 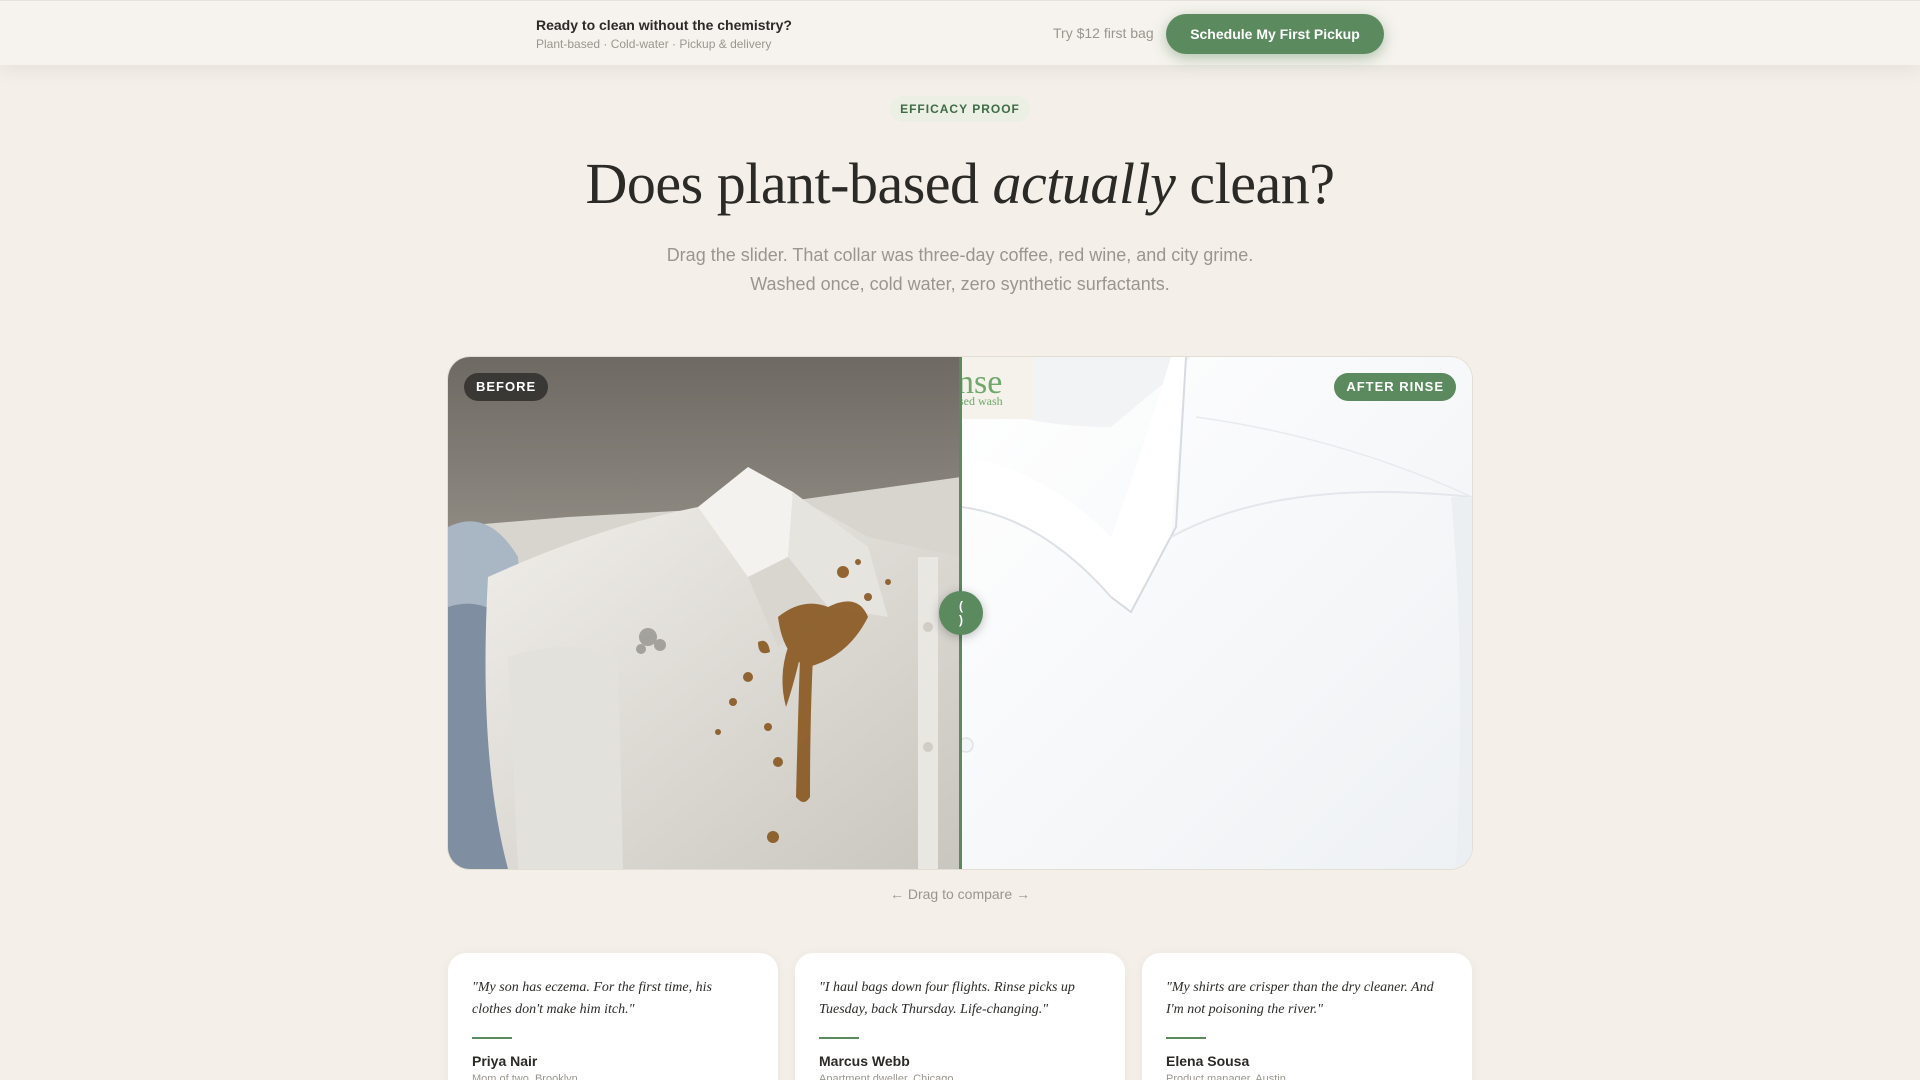 What do you see at coordinates (886, 1076) in the screenshot?
I see `testimonial-role: Apartment dweller, Chicago` at bounding box center [886, 1076].